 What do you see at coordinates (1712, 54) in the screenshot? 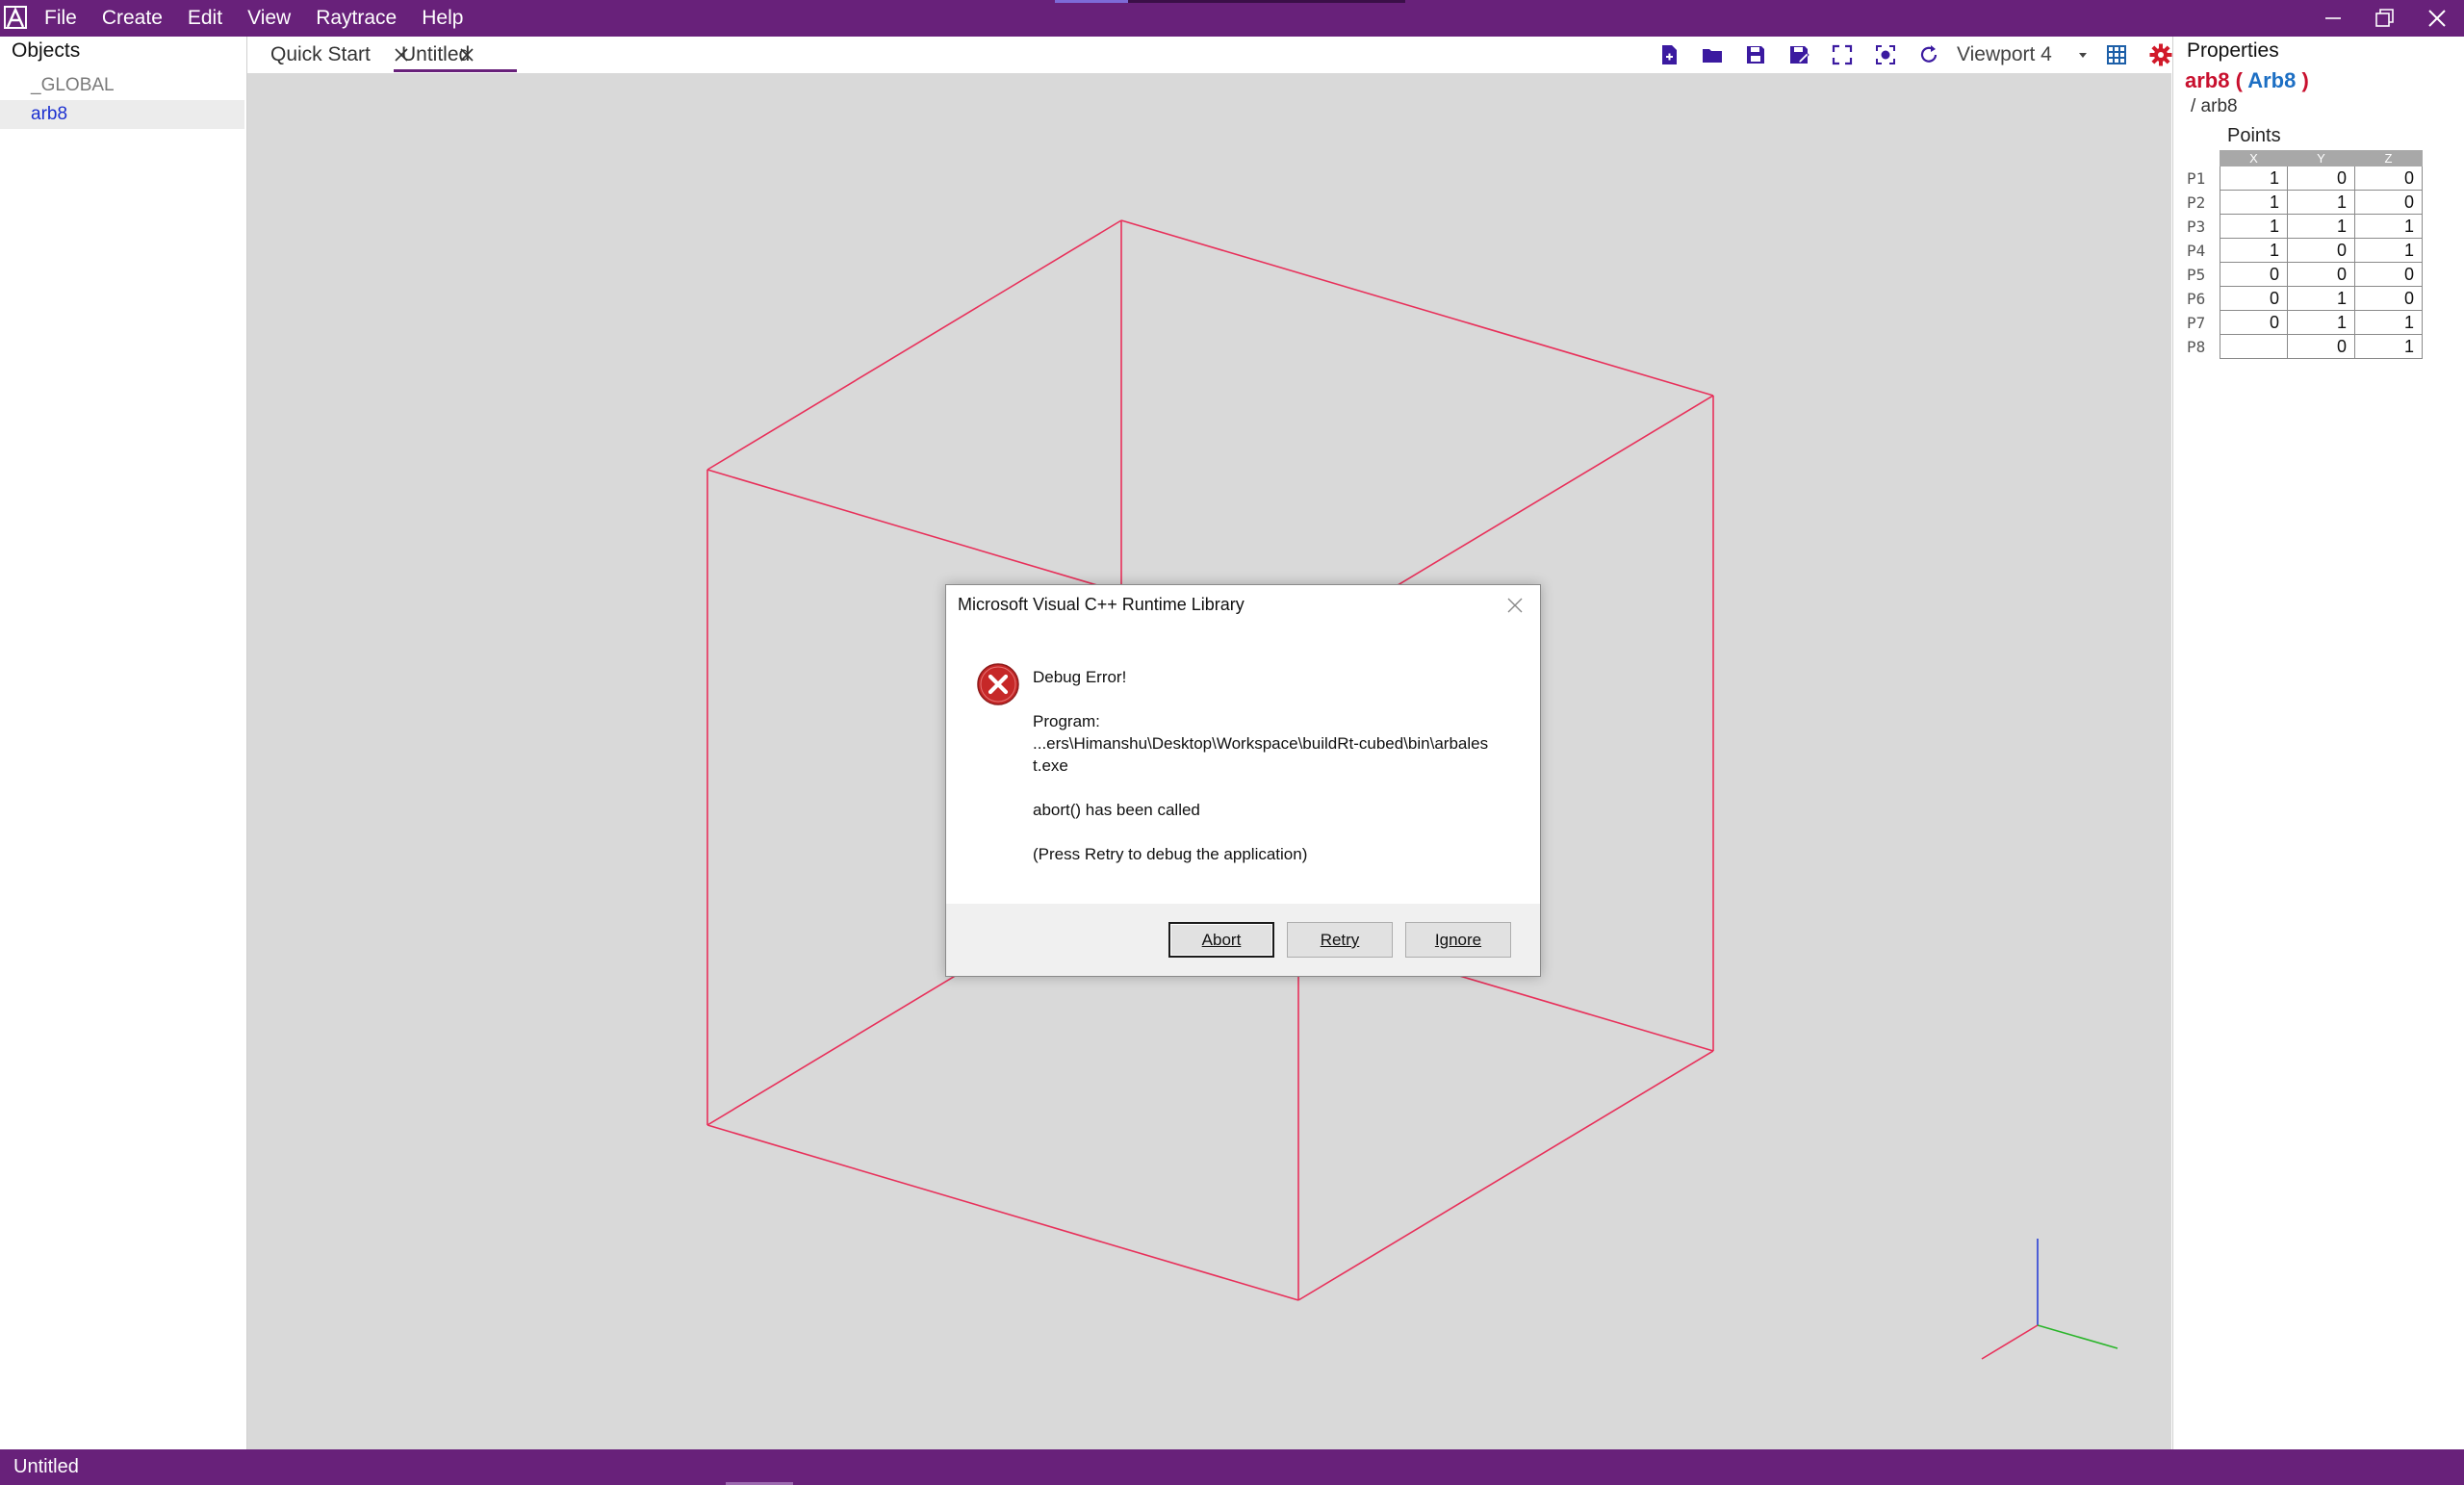
I see `open-folder-icon` at bounding box center [1712, 54].